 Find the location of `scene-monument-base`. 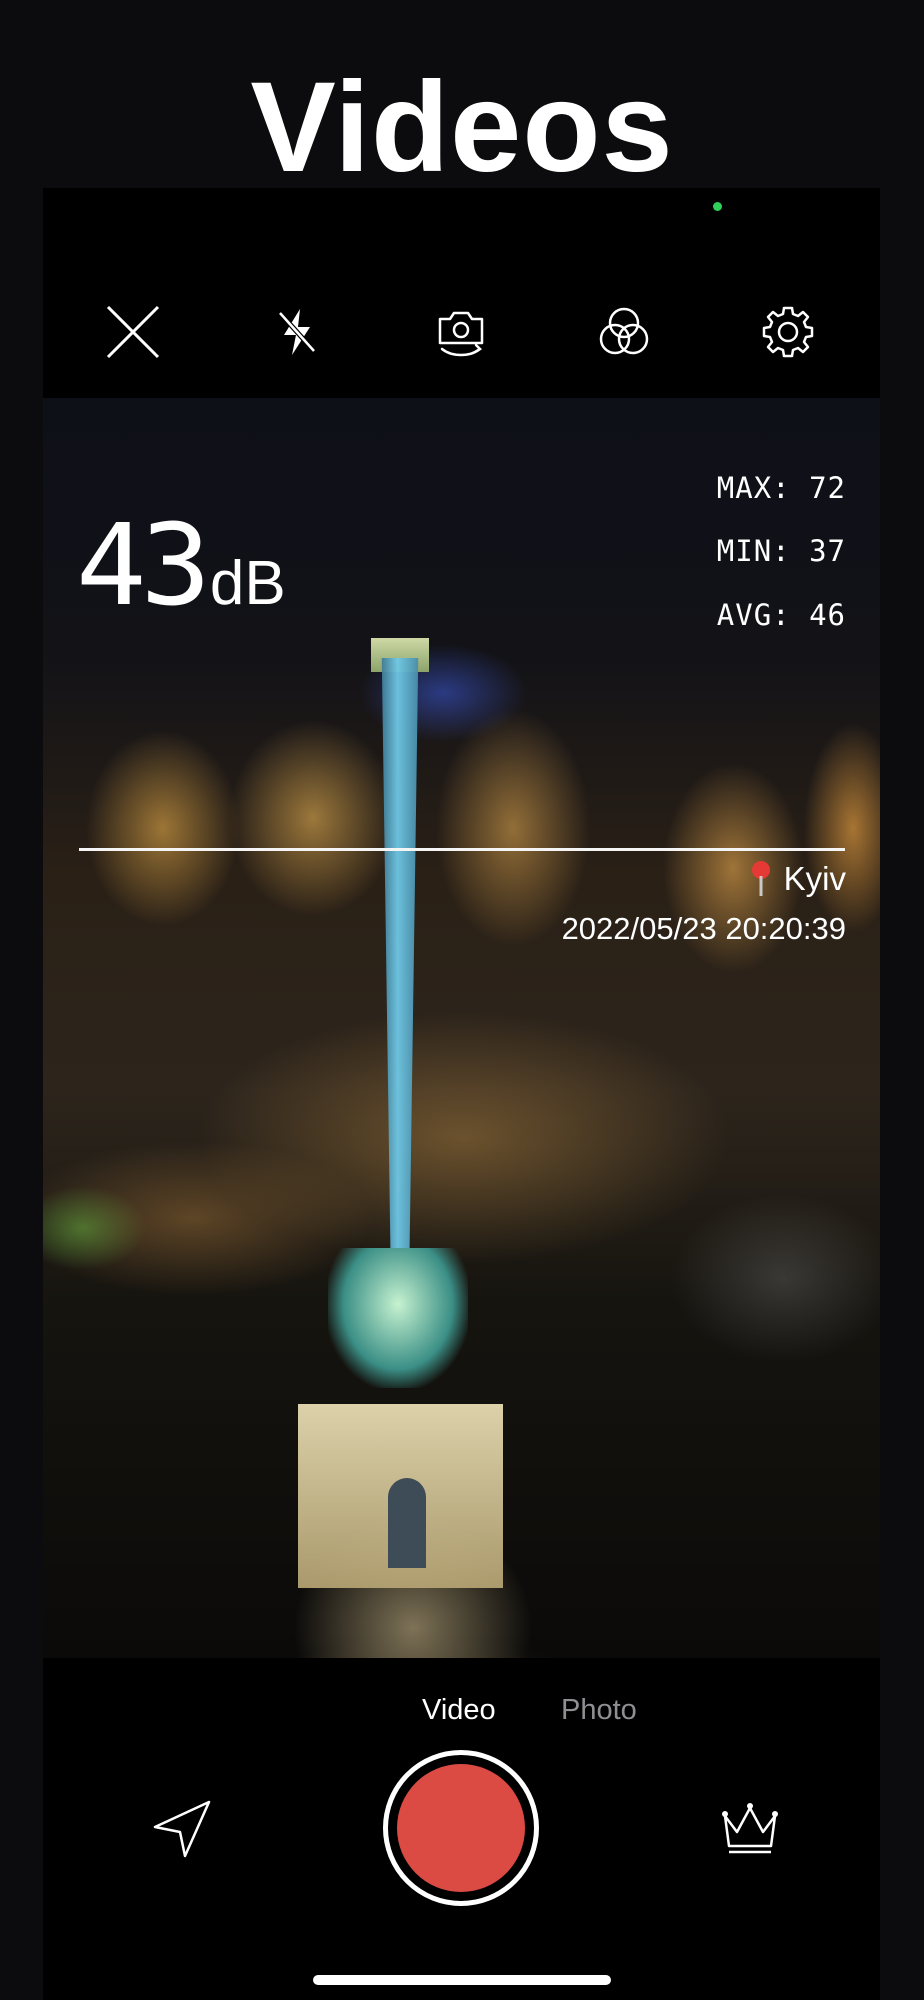

scene-monument-base is located at coordinates (398, 1318).